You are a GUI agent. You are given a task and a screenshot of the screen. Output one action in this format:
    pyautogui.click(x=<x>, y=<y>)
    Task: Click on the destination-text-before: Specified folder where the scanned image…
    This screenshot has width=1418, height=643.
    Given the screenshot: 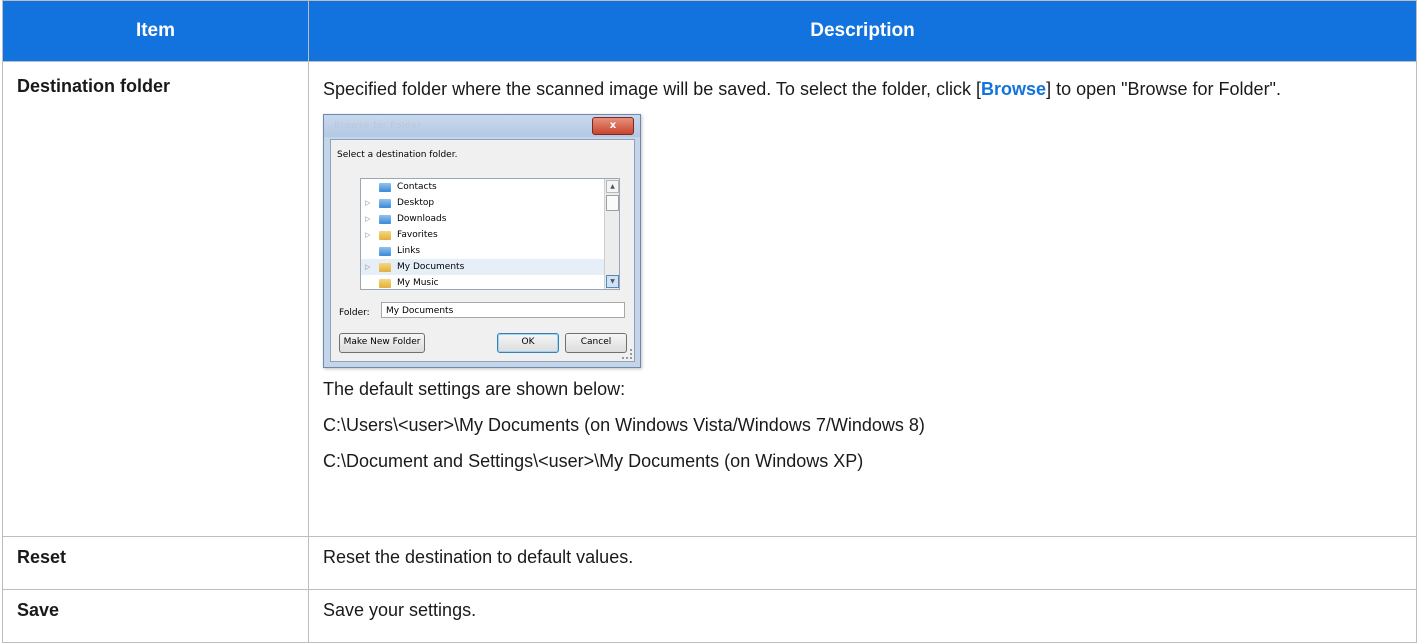 What is the action you would take?
    pyautogui.click(x=652, y=89)
    